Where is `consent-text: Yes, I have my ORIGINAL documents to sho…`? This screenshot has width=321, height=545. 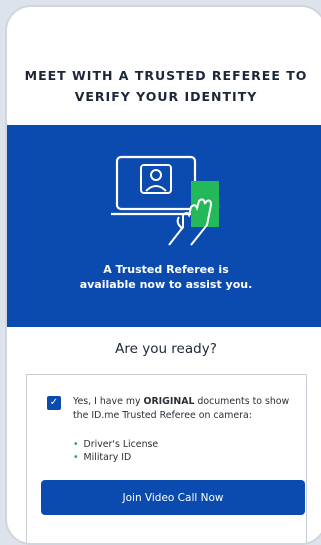
consent-text: Yes, I have my ORIGINAL documents to sho… is located at coordinates (181, 408).